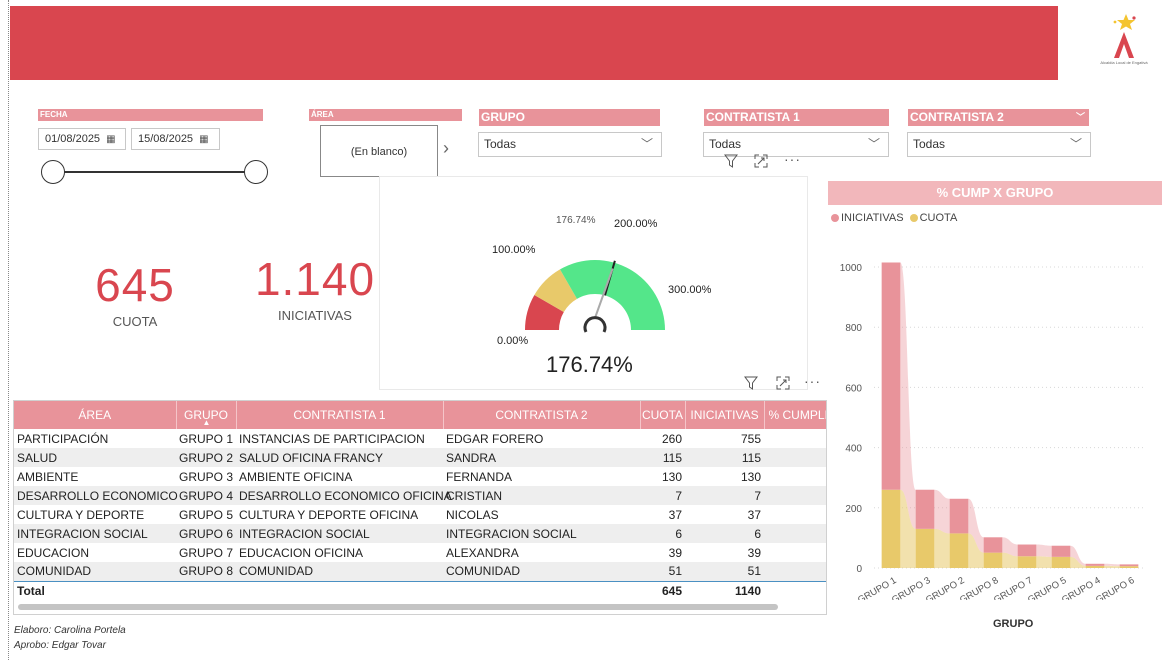 This screenshot has height=660, width=1174. Describe the element at coordinates (570, 144) in the screenshot. I see `grupo-dropdown: Todas ﹀` at that location.